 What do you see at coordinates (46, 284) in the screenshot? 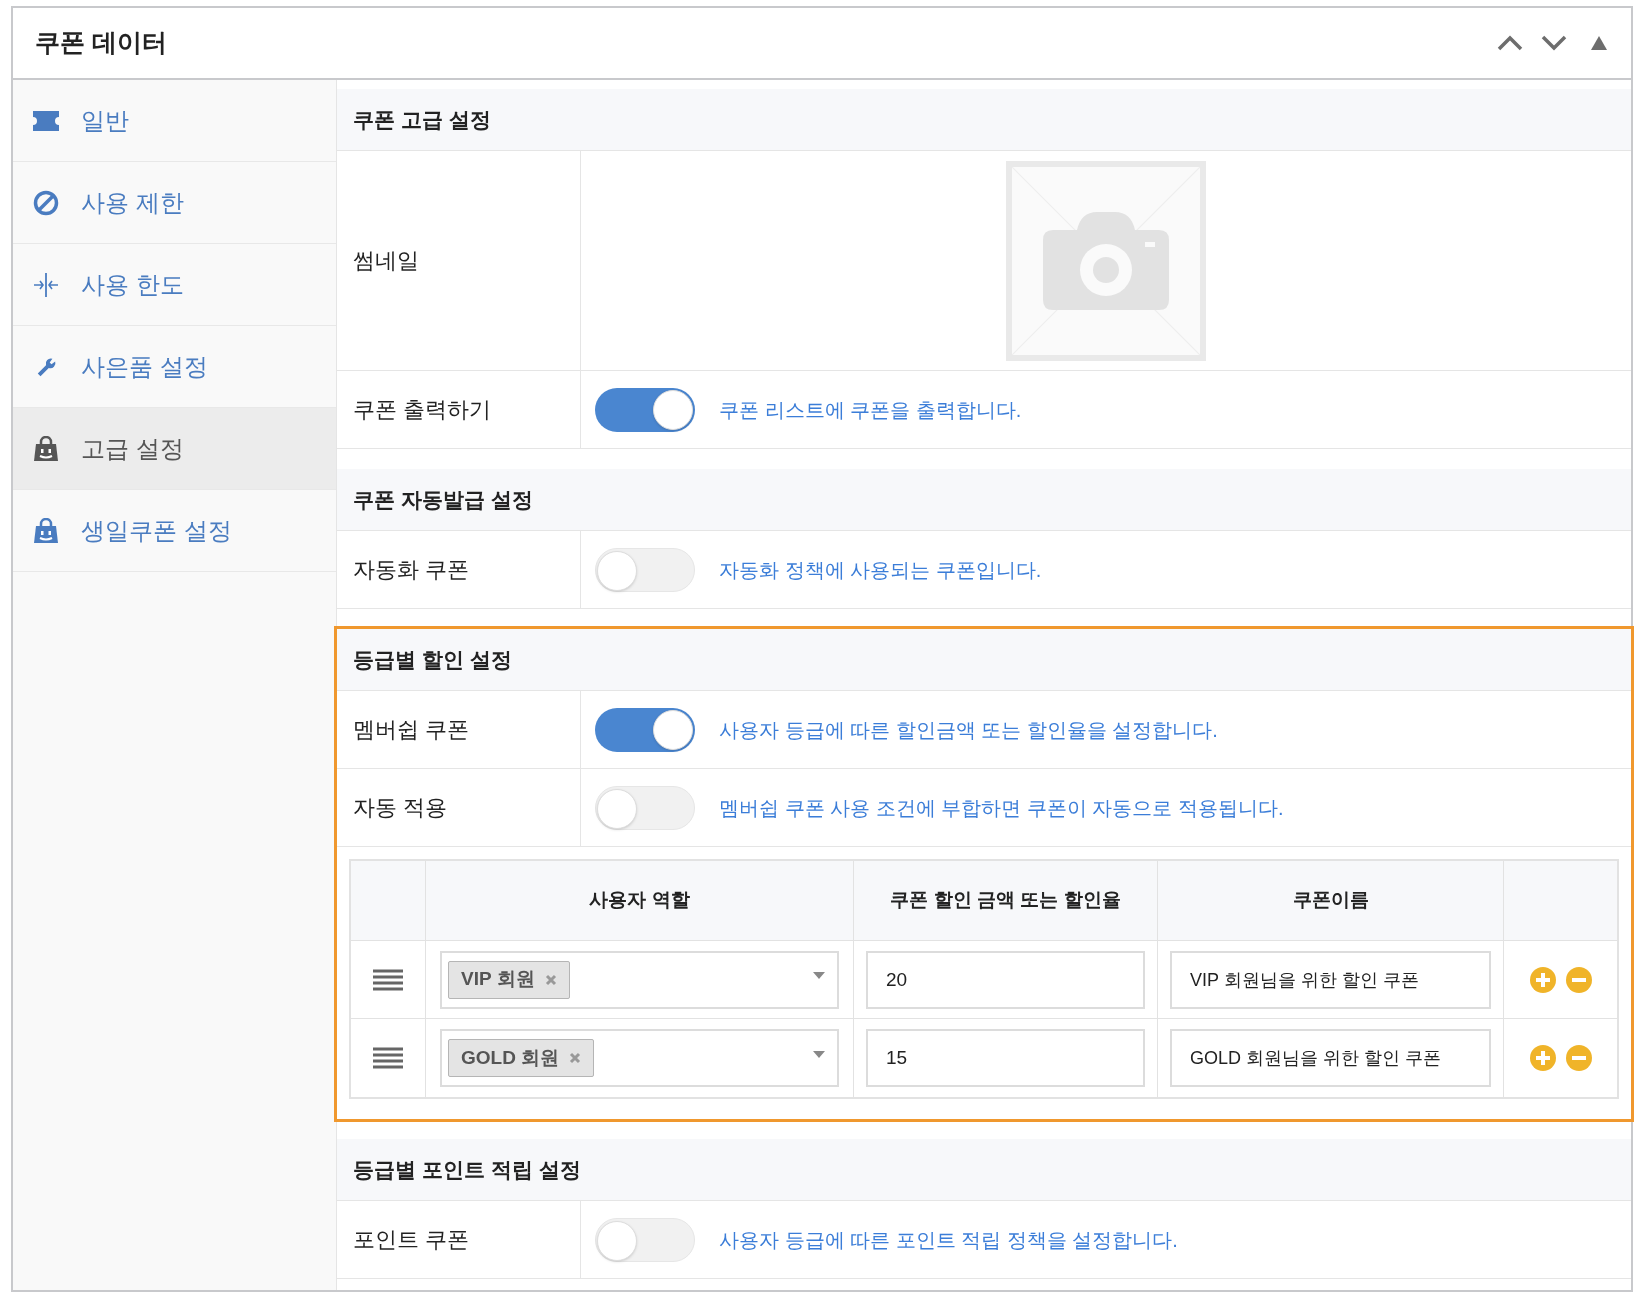
I see `arrows-inward-icon` at bounding box center [46, 284].